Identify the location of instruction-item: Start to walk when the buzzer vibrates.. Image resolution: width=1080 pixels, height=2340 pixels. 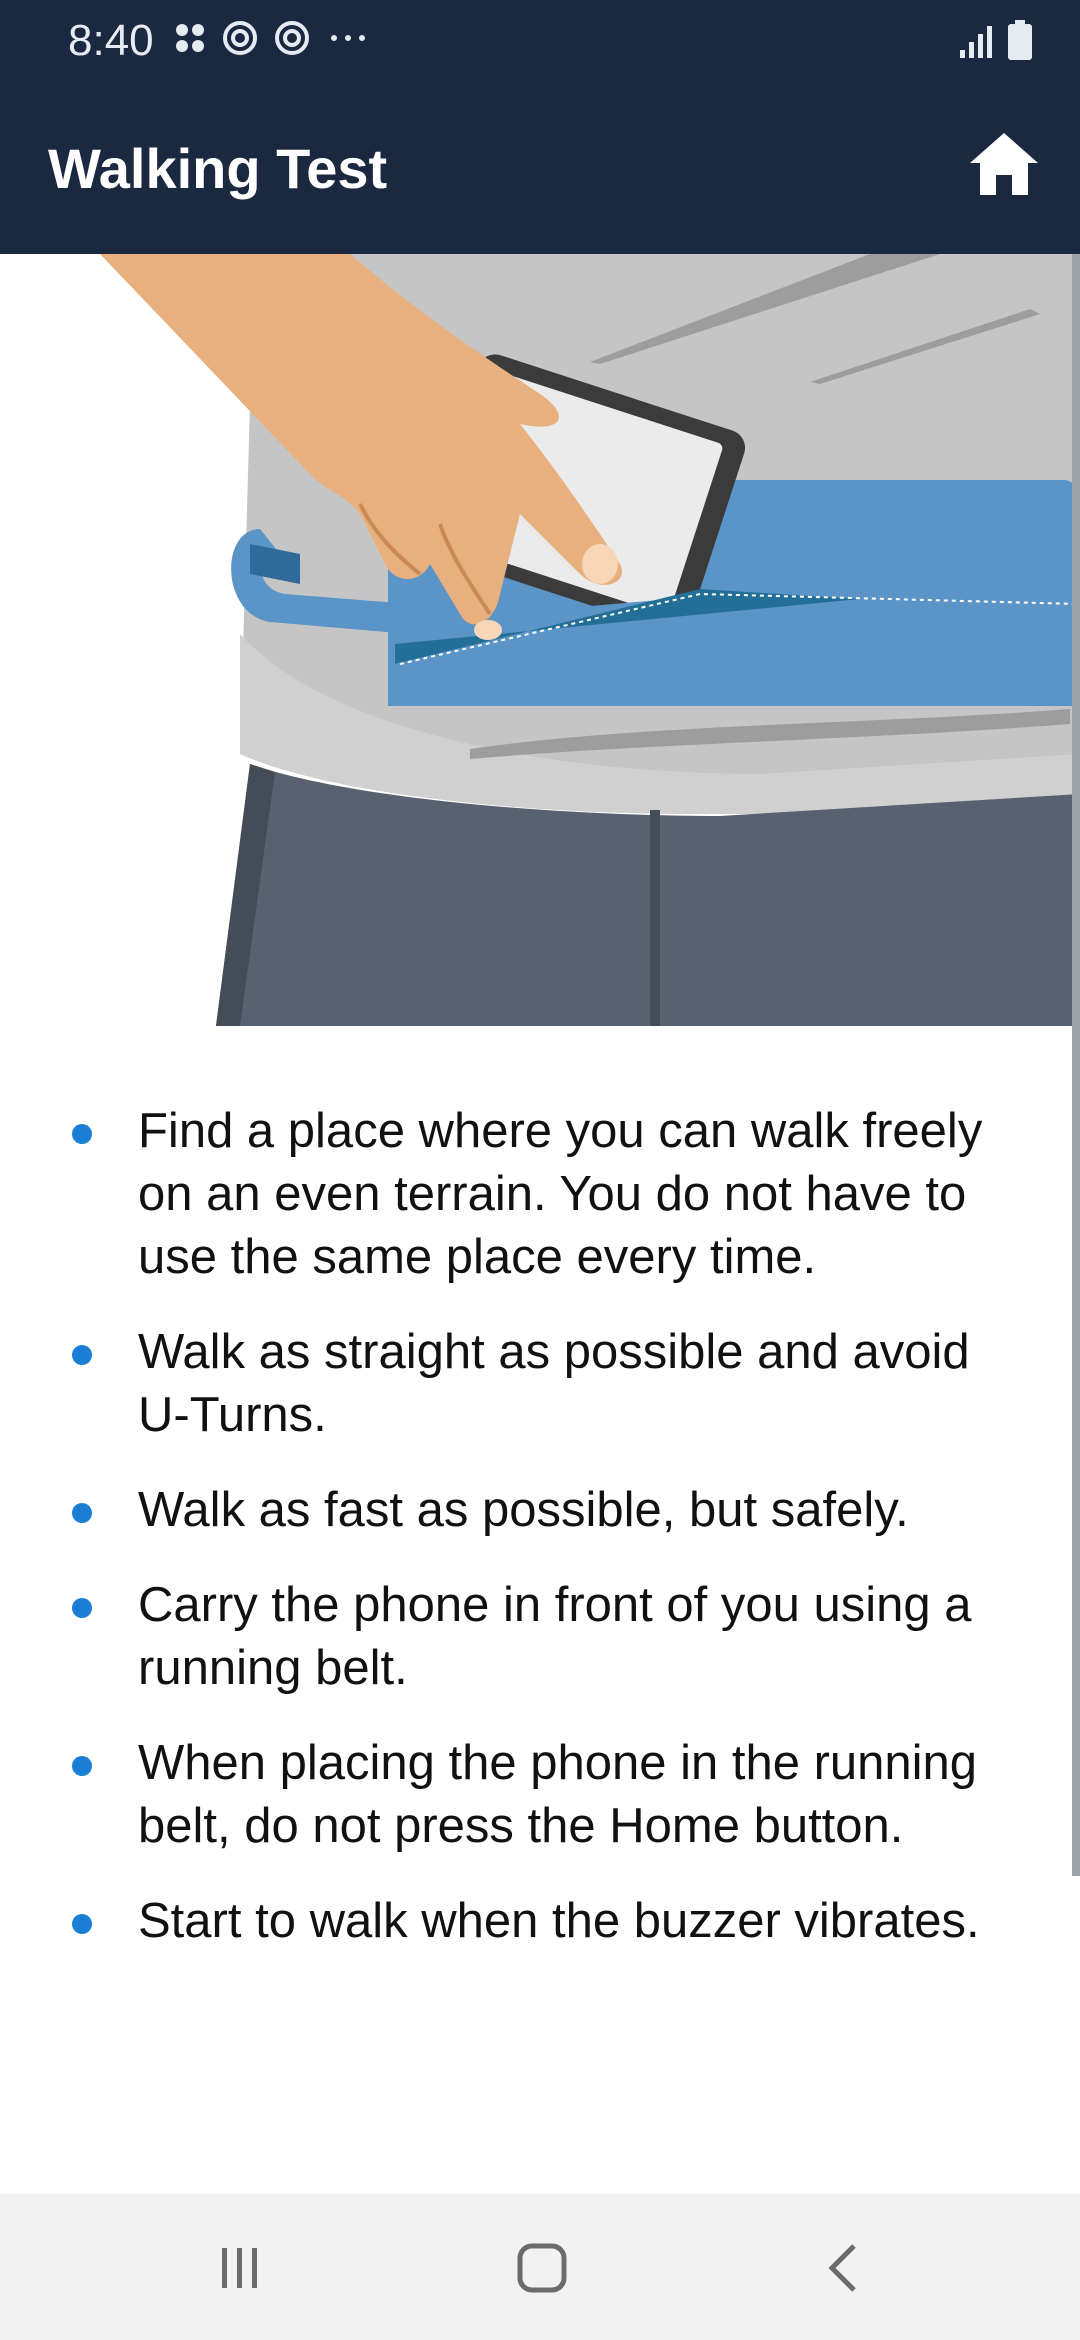
(540, 1921).